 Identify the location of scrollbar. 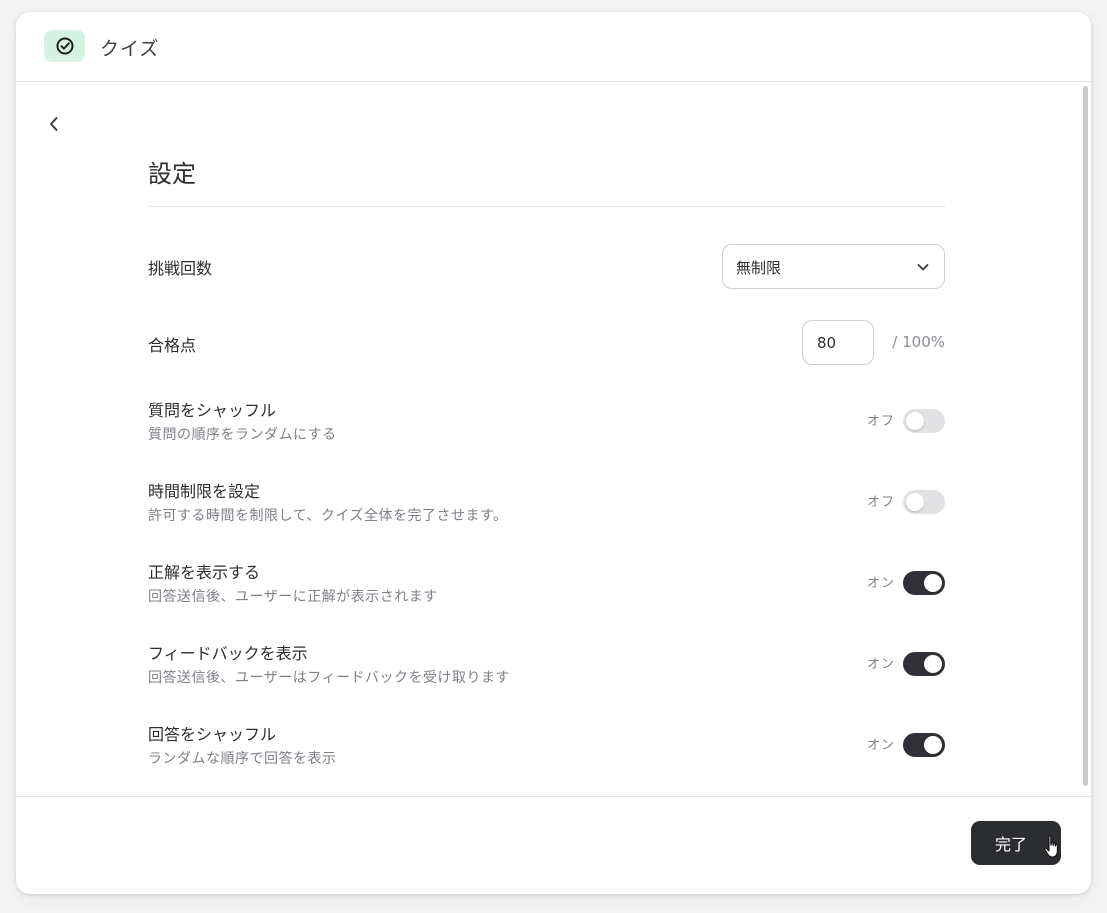
(1085, 436).